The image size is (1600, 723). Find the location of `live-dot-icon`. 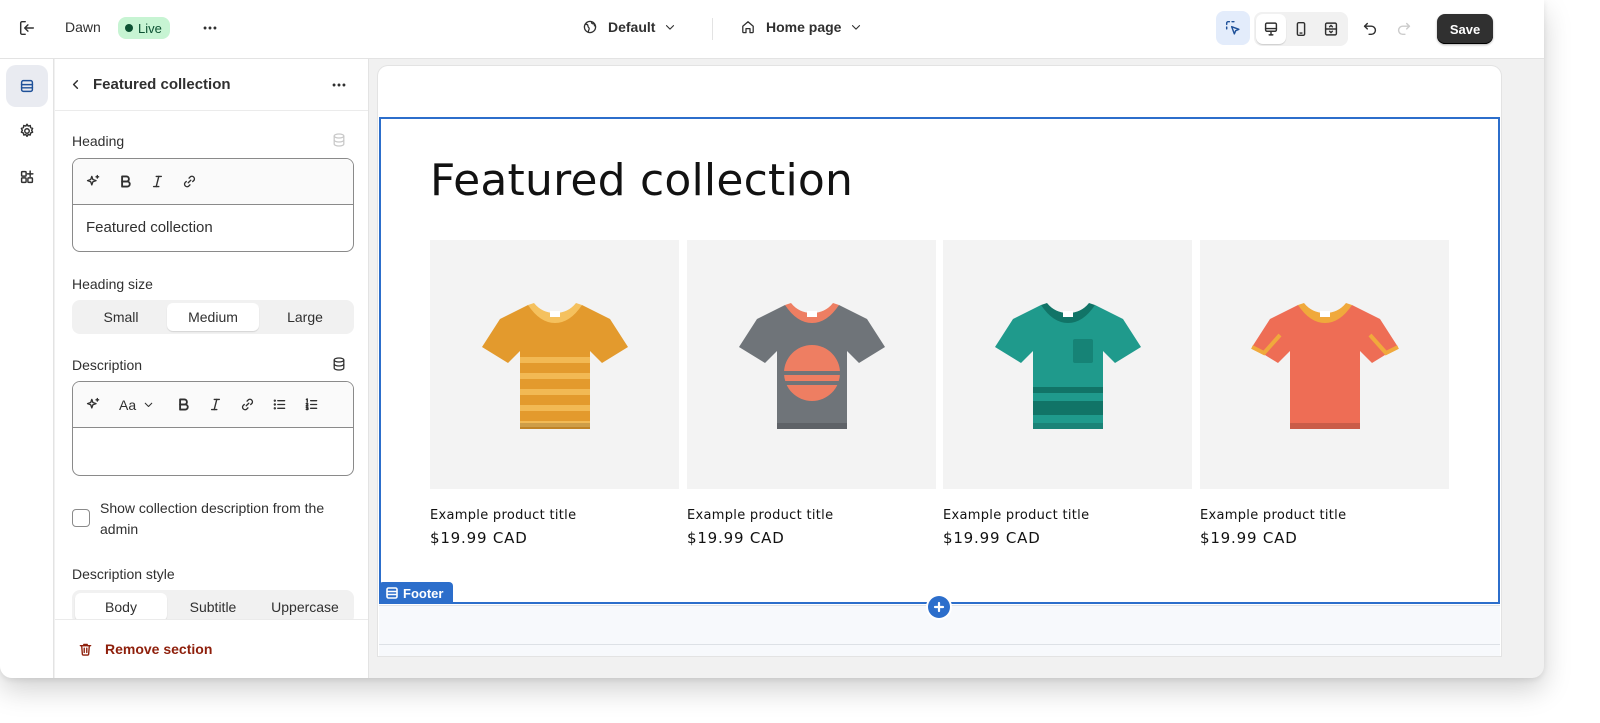

live-dot-icon is located at coordinates (129, 28).